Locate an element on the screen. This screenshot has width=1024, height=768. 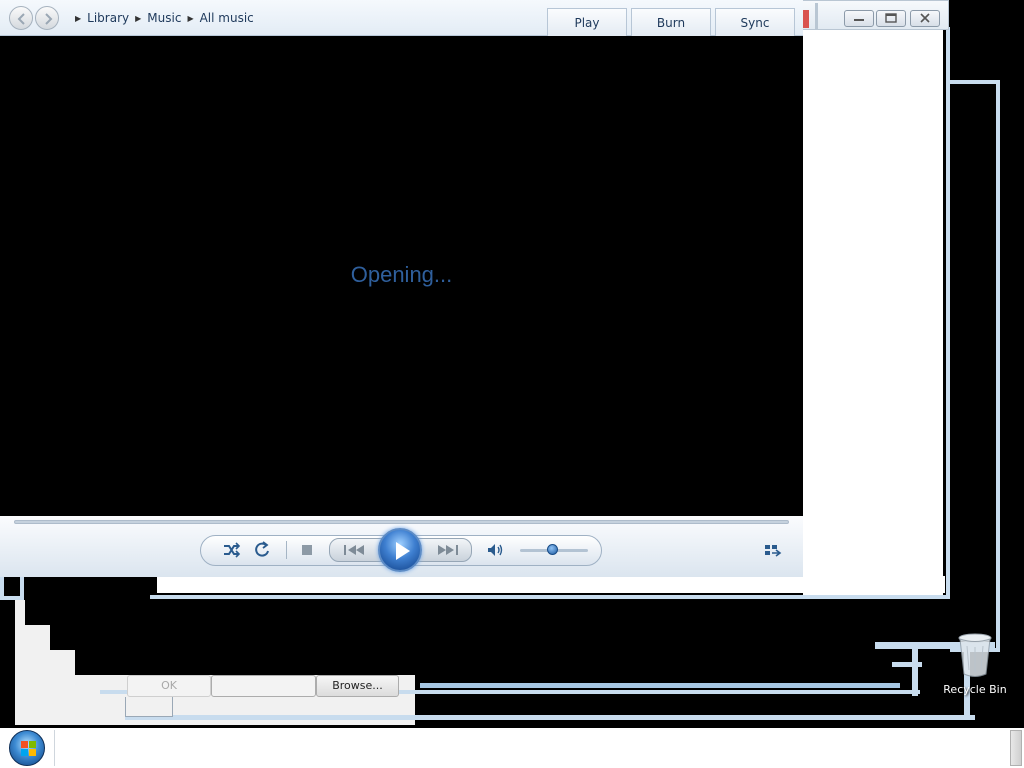
minimize-button is located at coordinates (859, 18).